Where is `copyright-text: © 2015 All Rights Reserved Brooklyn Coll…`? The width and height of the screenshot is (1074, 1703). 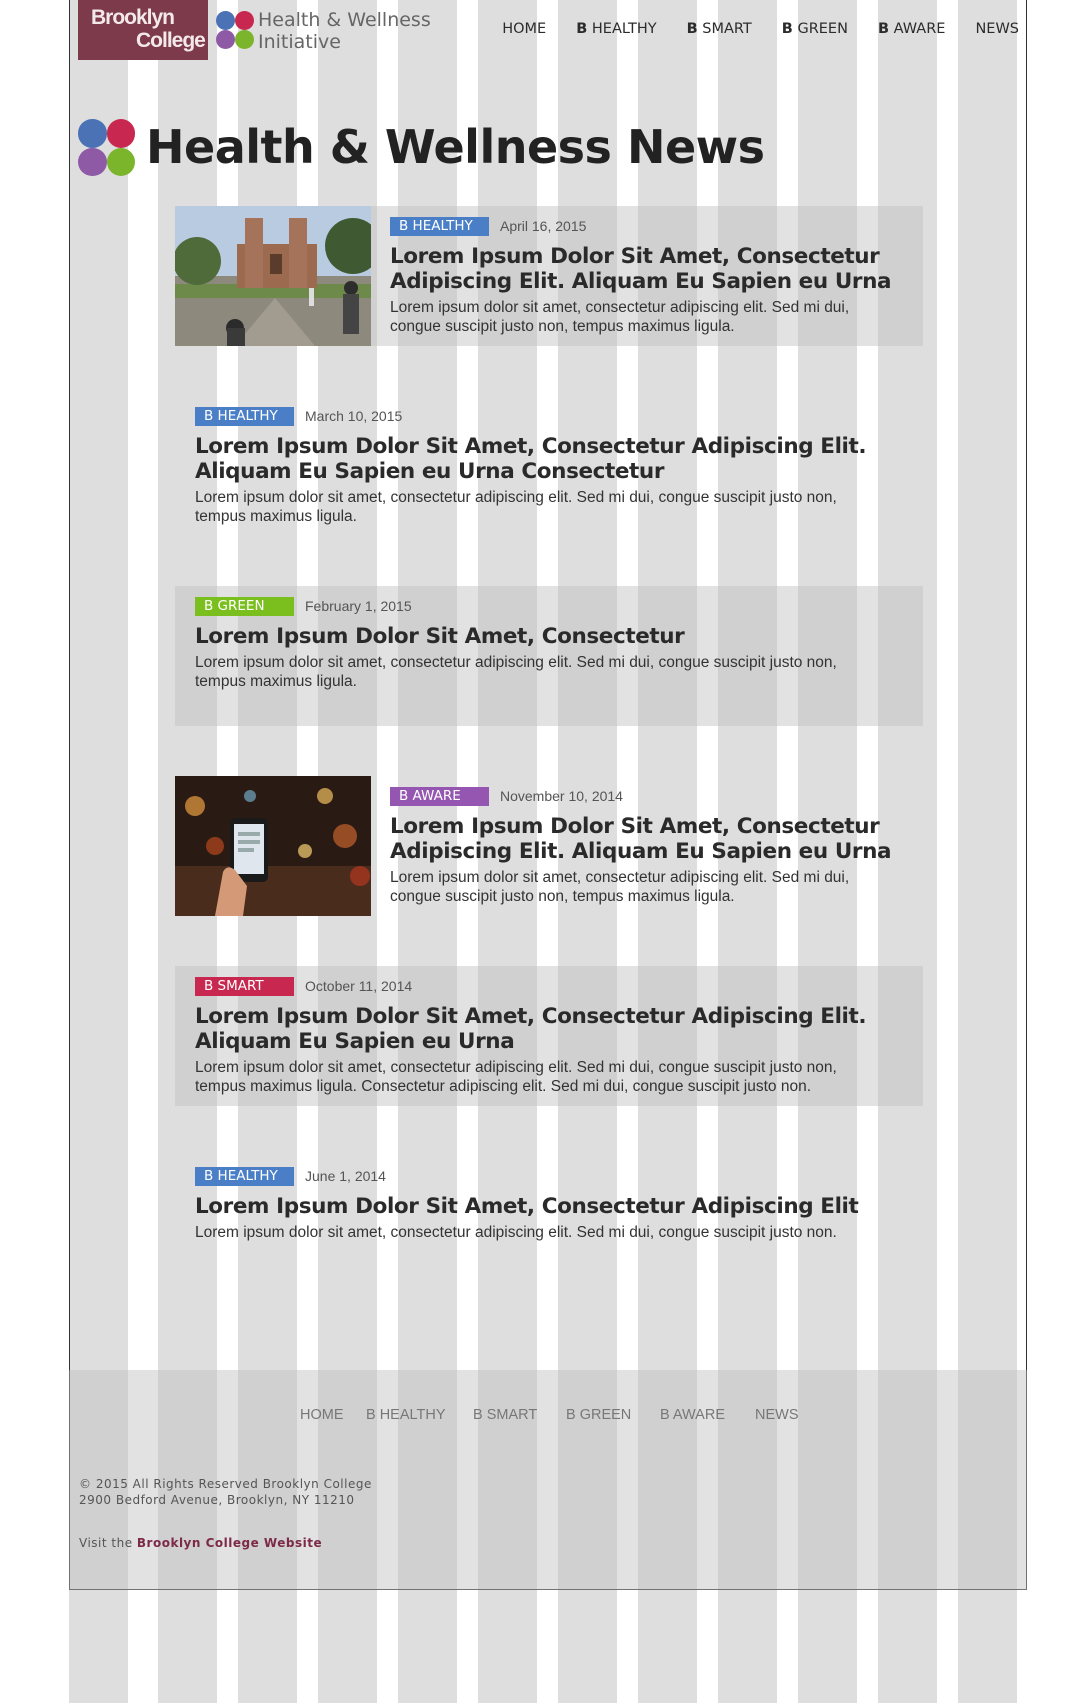
copyright-text: © 2015 All Rights Reserved Brooklyn Coll… is located at coordinates (225, 1484).